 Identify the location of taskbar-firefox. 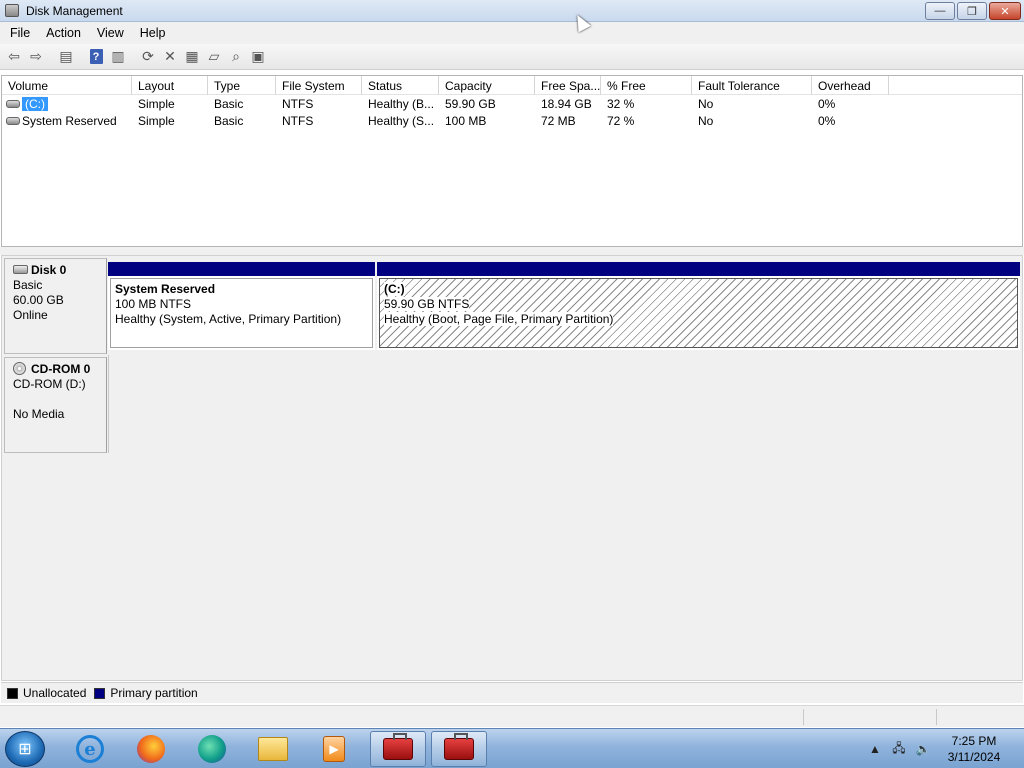
(151, 749).